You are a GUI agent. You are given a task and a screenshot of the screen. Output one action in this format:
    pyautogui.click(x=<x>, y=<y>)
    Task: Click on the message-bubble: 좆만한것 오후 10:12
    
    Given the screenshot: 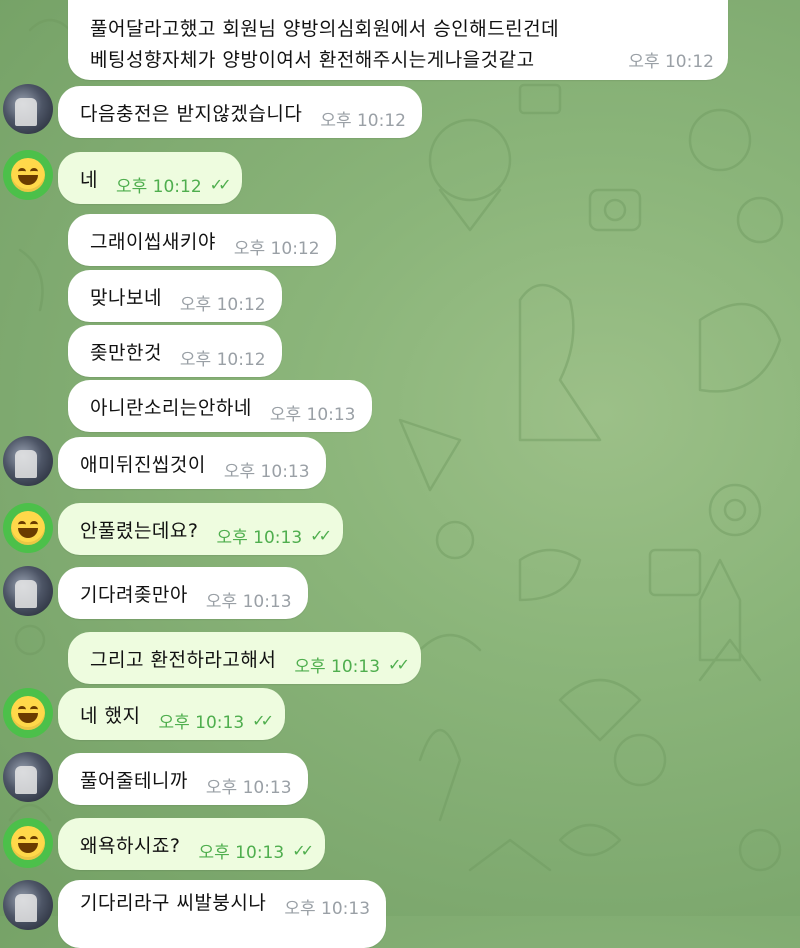 What is the action you would take?
    pyautogui.click(x=175, y=351)
    